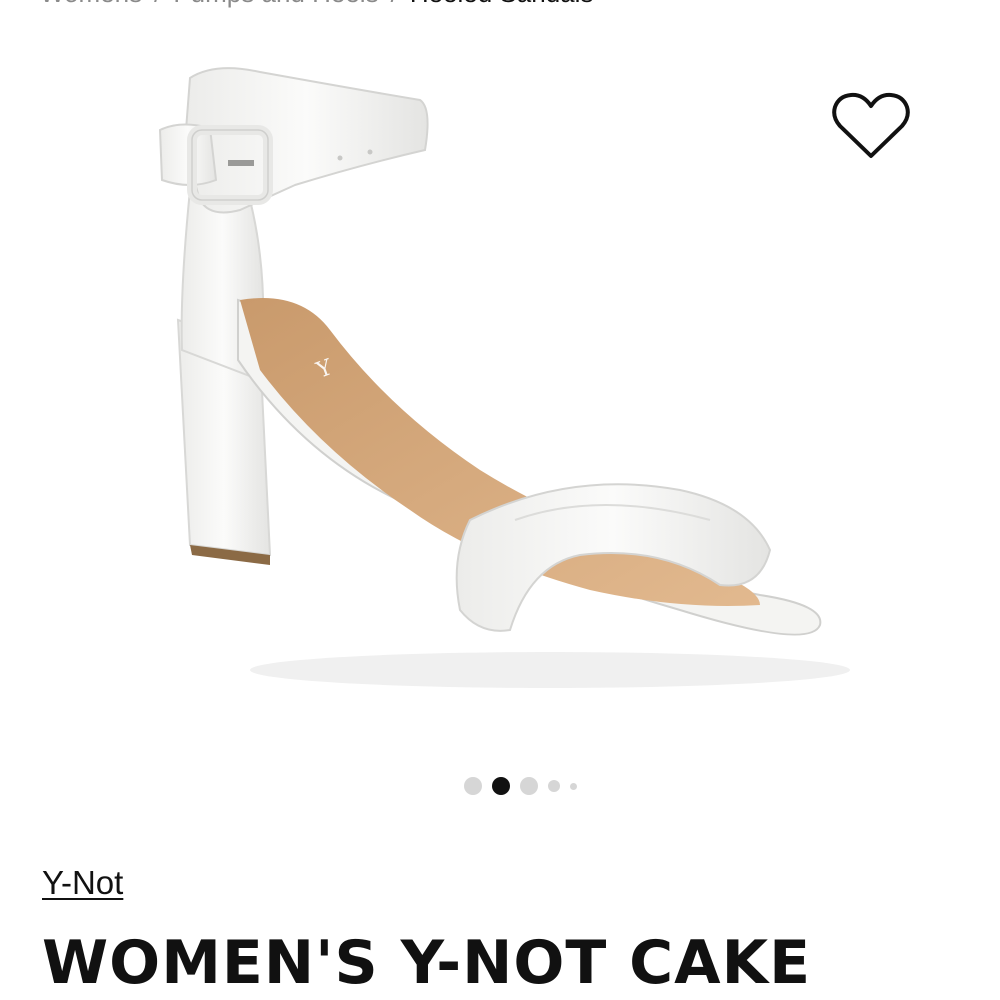 The height and width of the screenshot is (1000, 1000). I want to click on heart-outline-icon, so click(871, 125).